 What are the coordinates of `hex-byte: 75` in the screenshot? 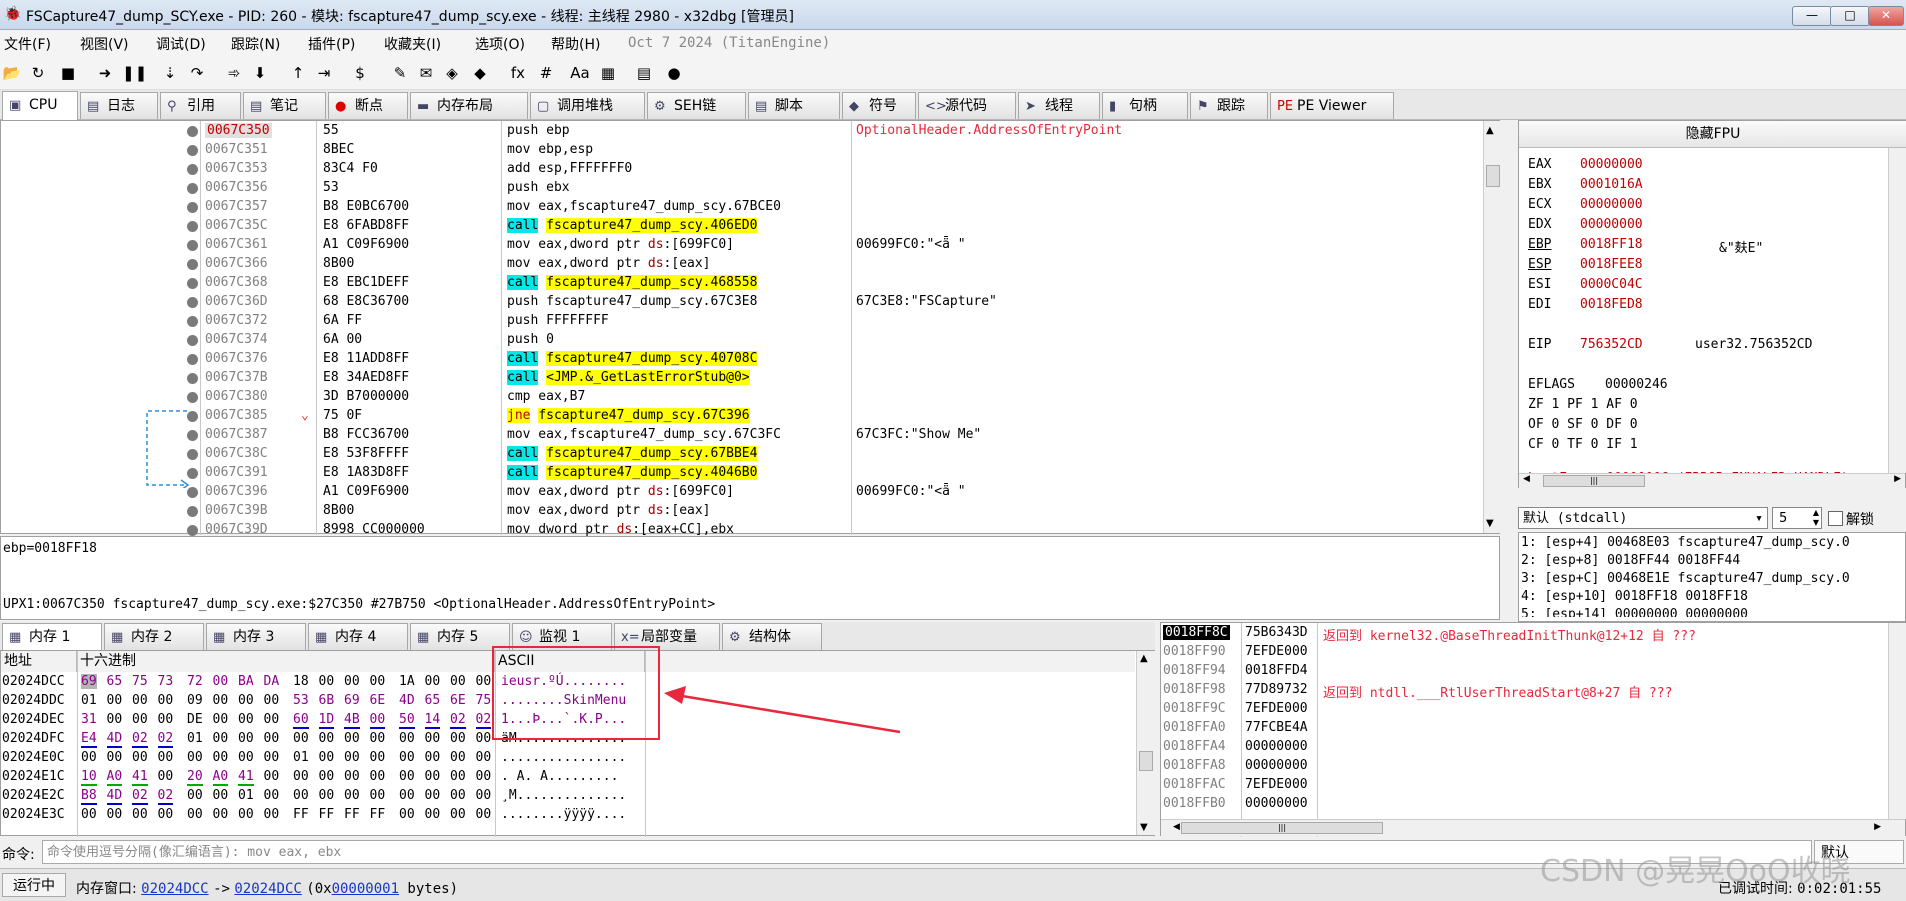 It's located at (140, 681).